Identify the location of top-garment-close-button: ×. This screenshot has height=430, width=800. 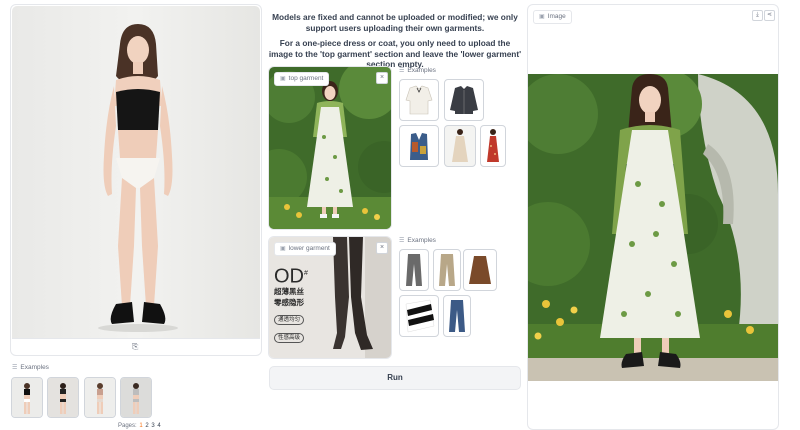
(382, 78).